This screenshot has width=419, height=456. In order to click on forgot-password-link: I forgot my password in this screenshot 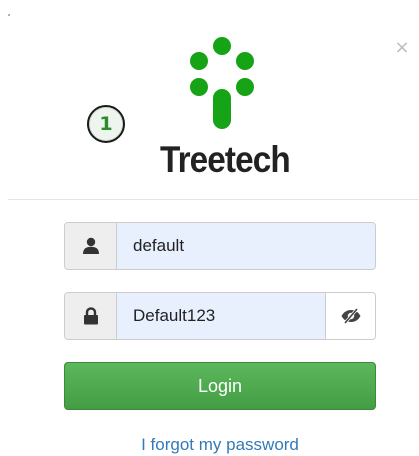, I will do `click(209, 445)`.